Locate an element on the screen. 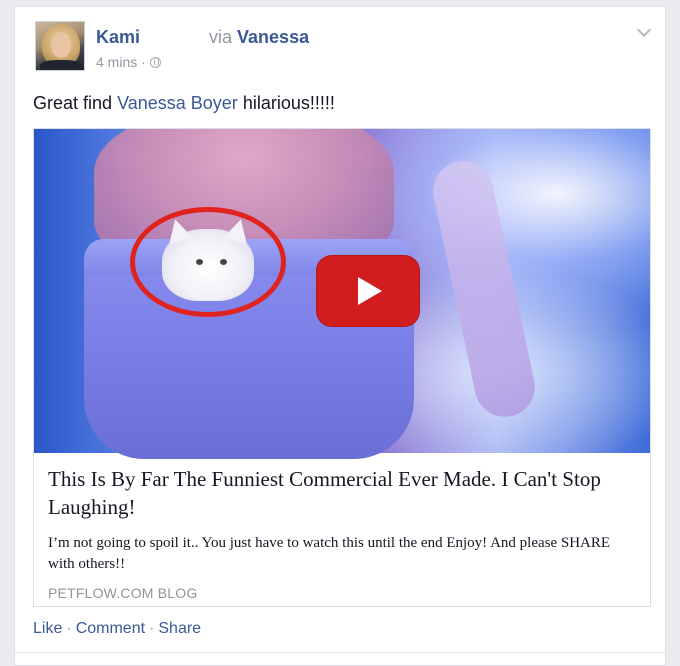 This screenshot has height=666, width=680. highlight-circle is located at coordinates (208, 262).